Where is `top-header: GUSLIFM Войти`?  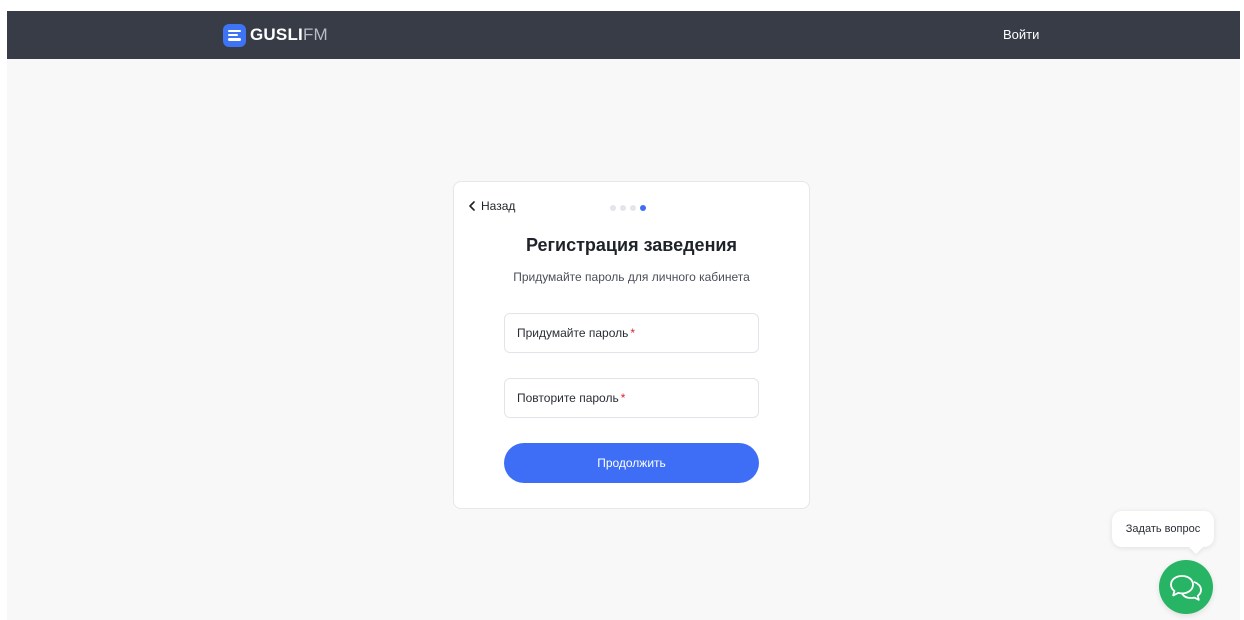 top-header: GUSLIFM Войти is located at coordinates (623, 35).